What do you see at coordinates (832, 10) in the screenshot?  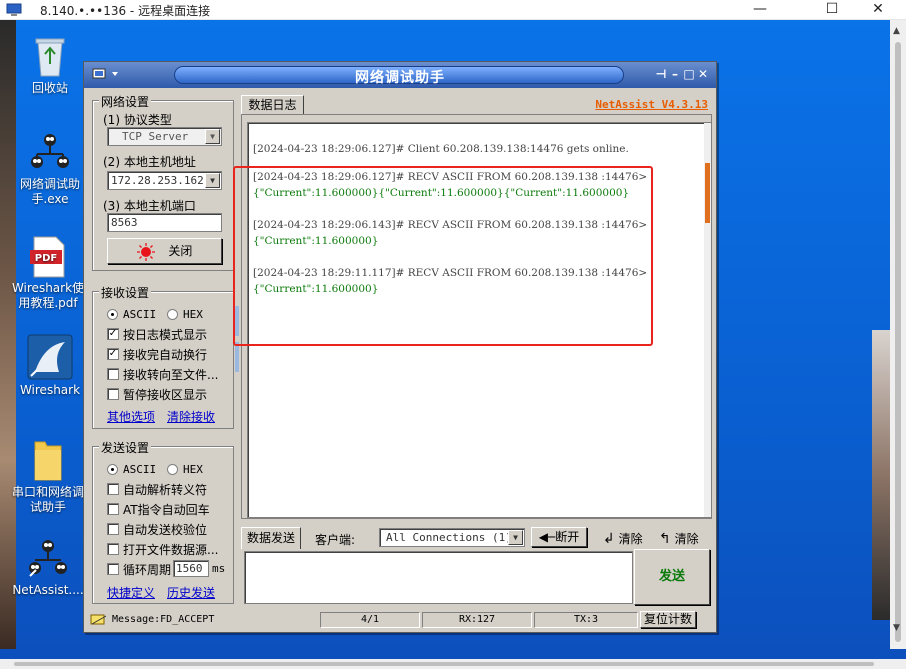 I see `maximize-button: ☐` at bounding box center [832, 10].